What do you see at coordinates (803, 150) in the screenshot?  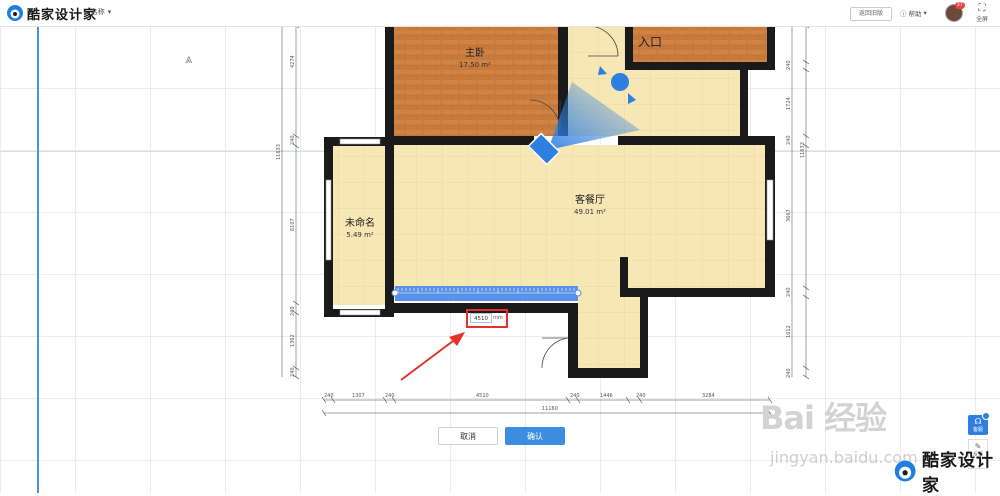 I see `dim-right-total: 11633` at bounding box center [803, 150].